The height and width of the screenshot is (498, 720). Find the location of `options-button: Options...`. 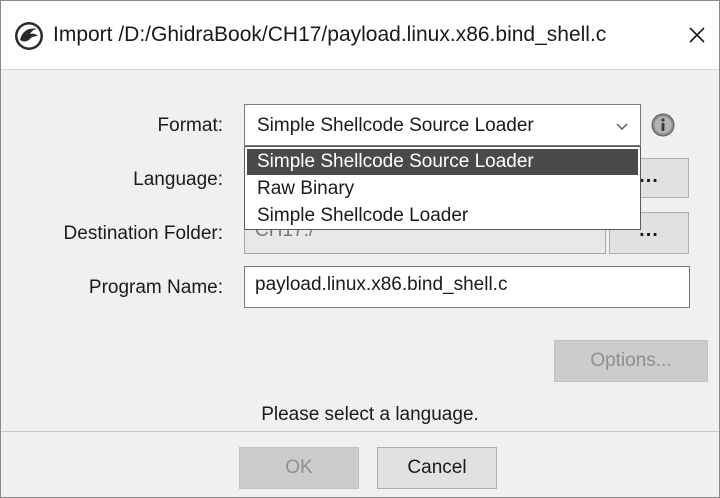

options-button: Options... is located at coordinates (631, 361).